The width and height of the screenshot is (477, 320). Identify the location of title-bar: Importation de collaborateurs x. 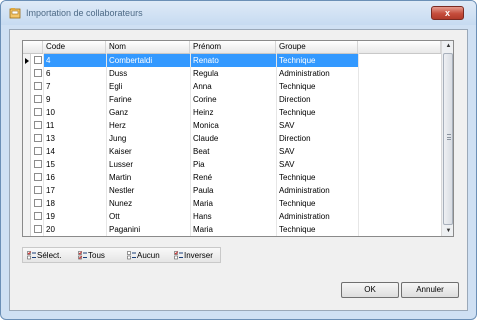
(238, 13).